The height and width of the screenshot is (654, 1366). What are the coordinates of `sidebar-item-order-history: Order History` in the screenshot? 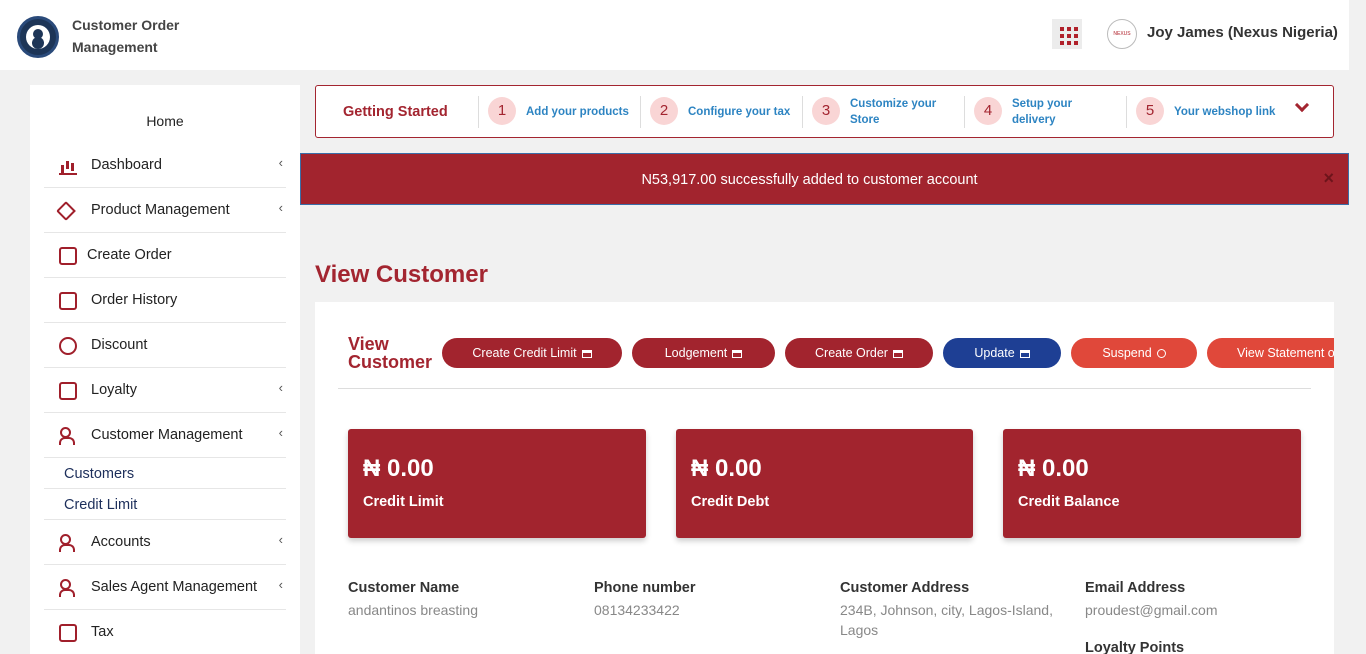 It's located at (165, 300).